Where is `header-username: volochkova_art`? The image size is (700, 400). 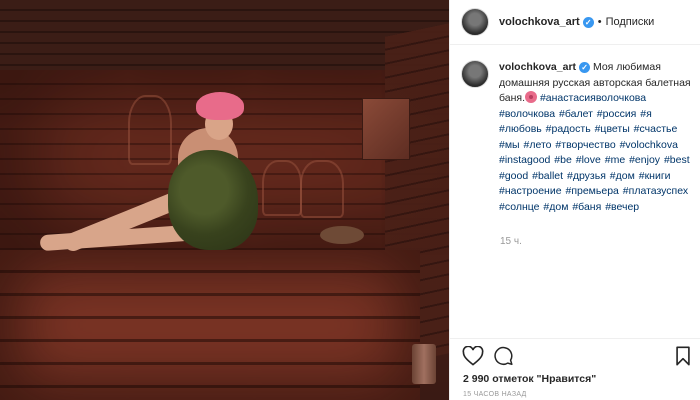
header-username: volochkova_art is located at coordinates (539, 22).